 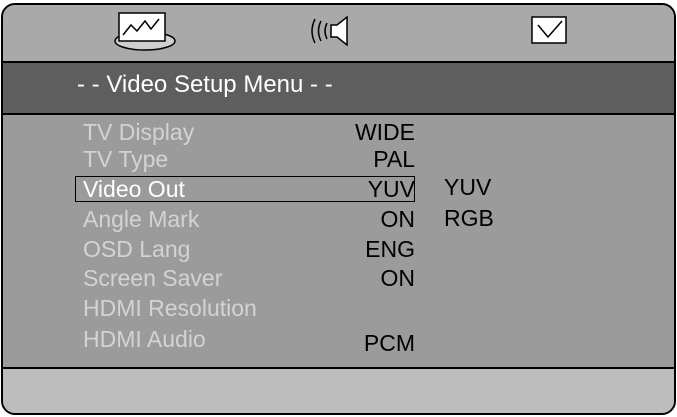 What do you see at coordinates (391, 189) in the screenshot?
I see `menu-item-value: YUV` at bounding box center [391, 189].